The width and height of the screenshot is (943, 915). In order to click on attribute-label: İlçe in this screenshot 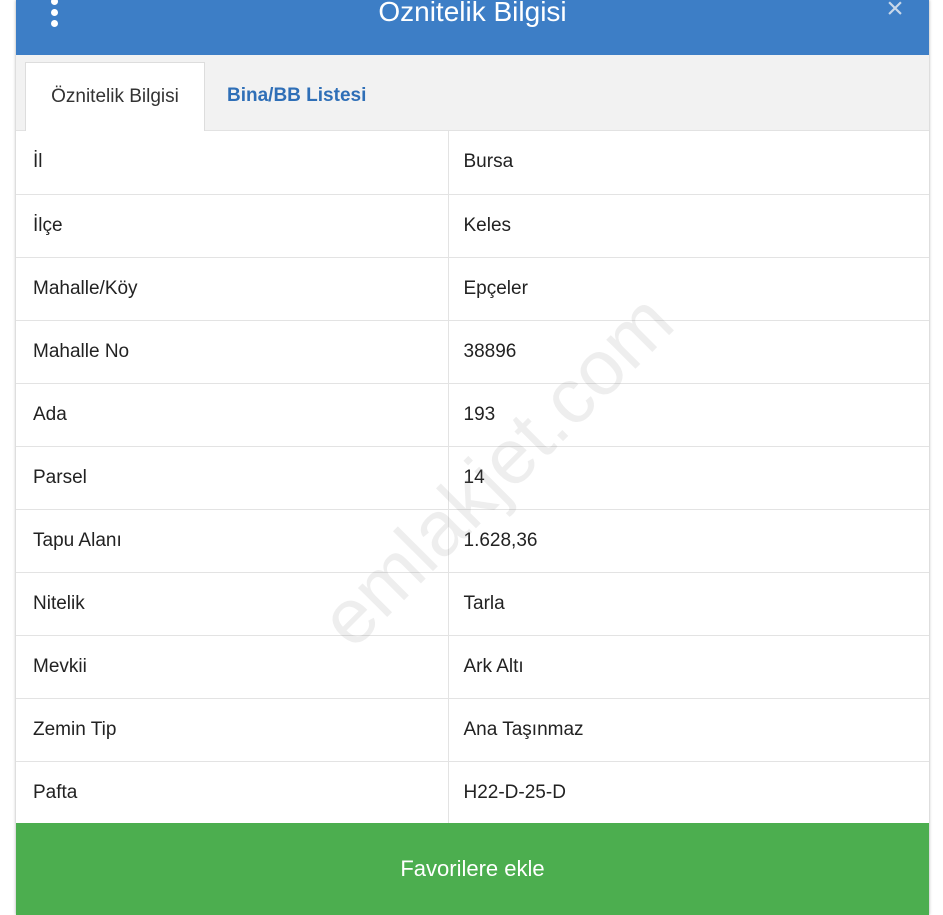, I will do `click(232, 226)`.